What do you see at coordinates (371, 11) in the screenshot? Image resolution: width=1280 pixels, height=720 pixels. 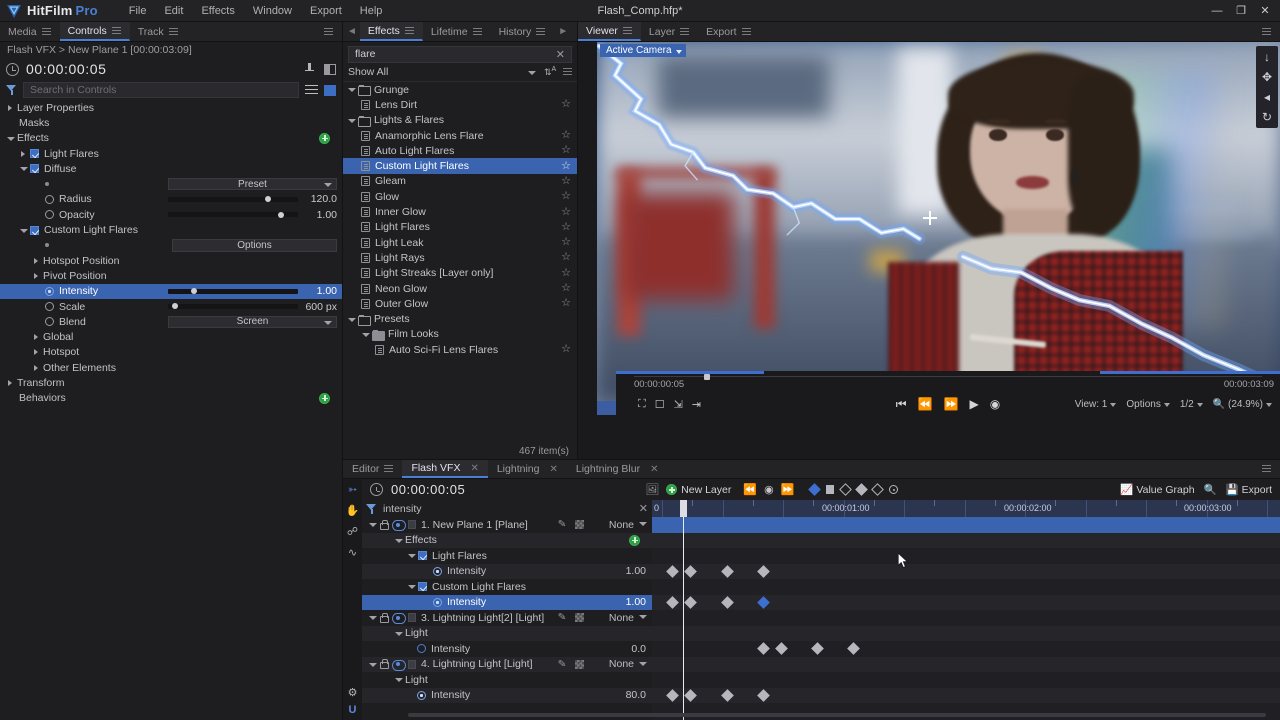 I see `menu-help: Help` at bounding box center [371, 11].